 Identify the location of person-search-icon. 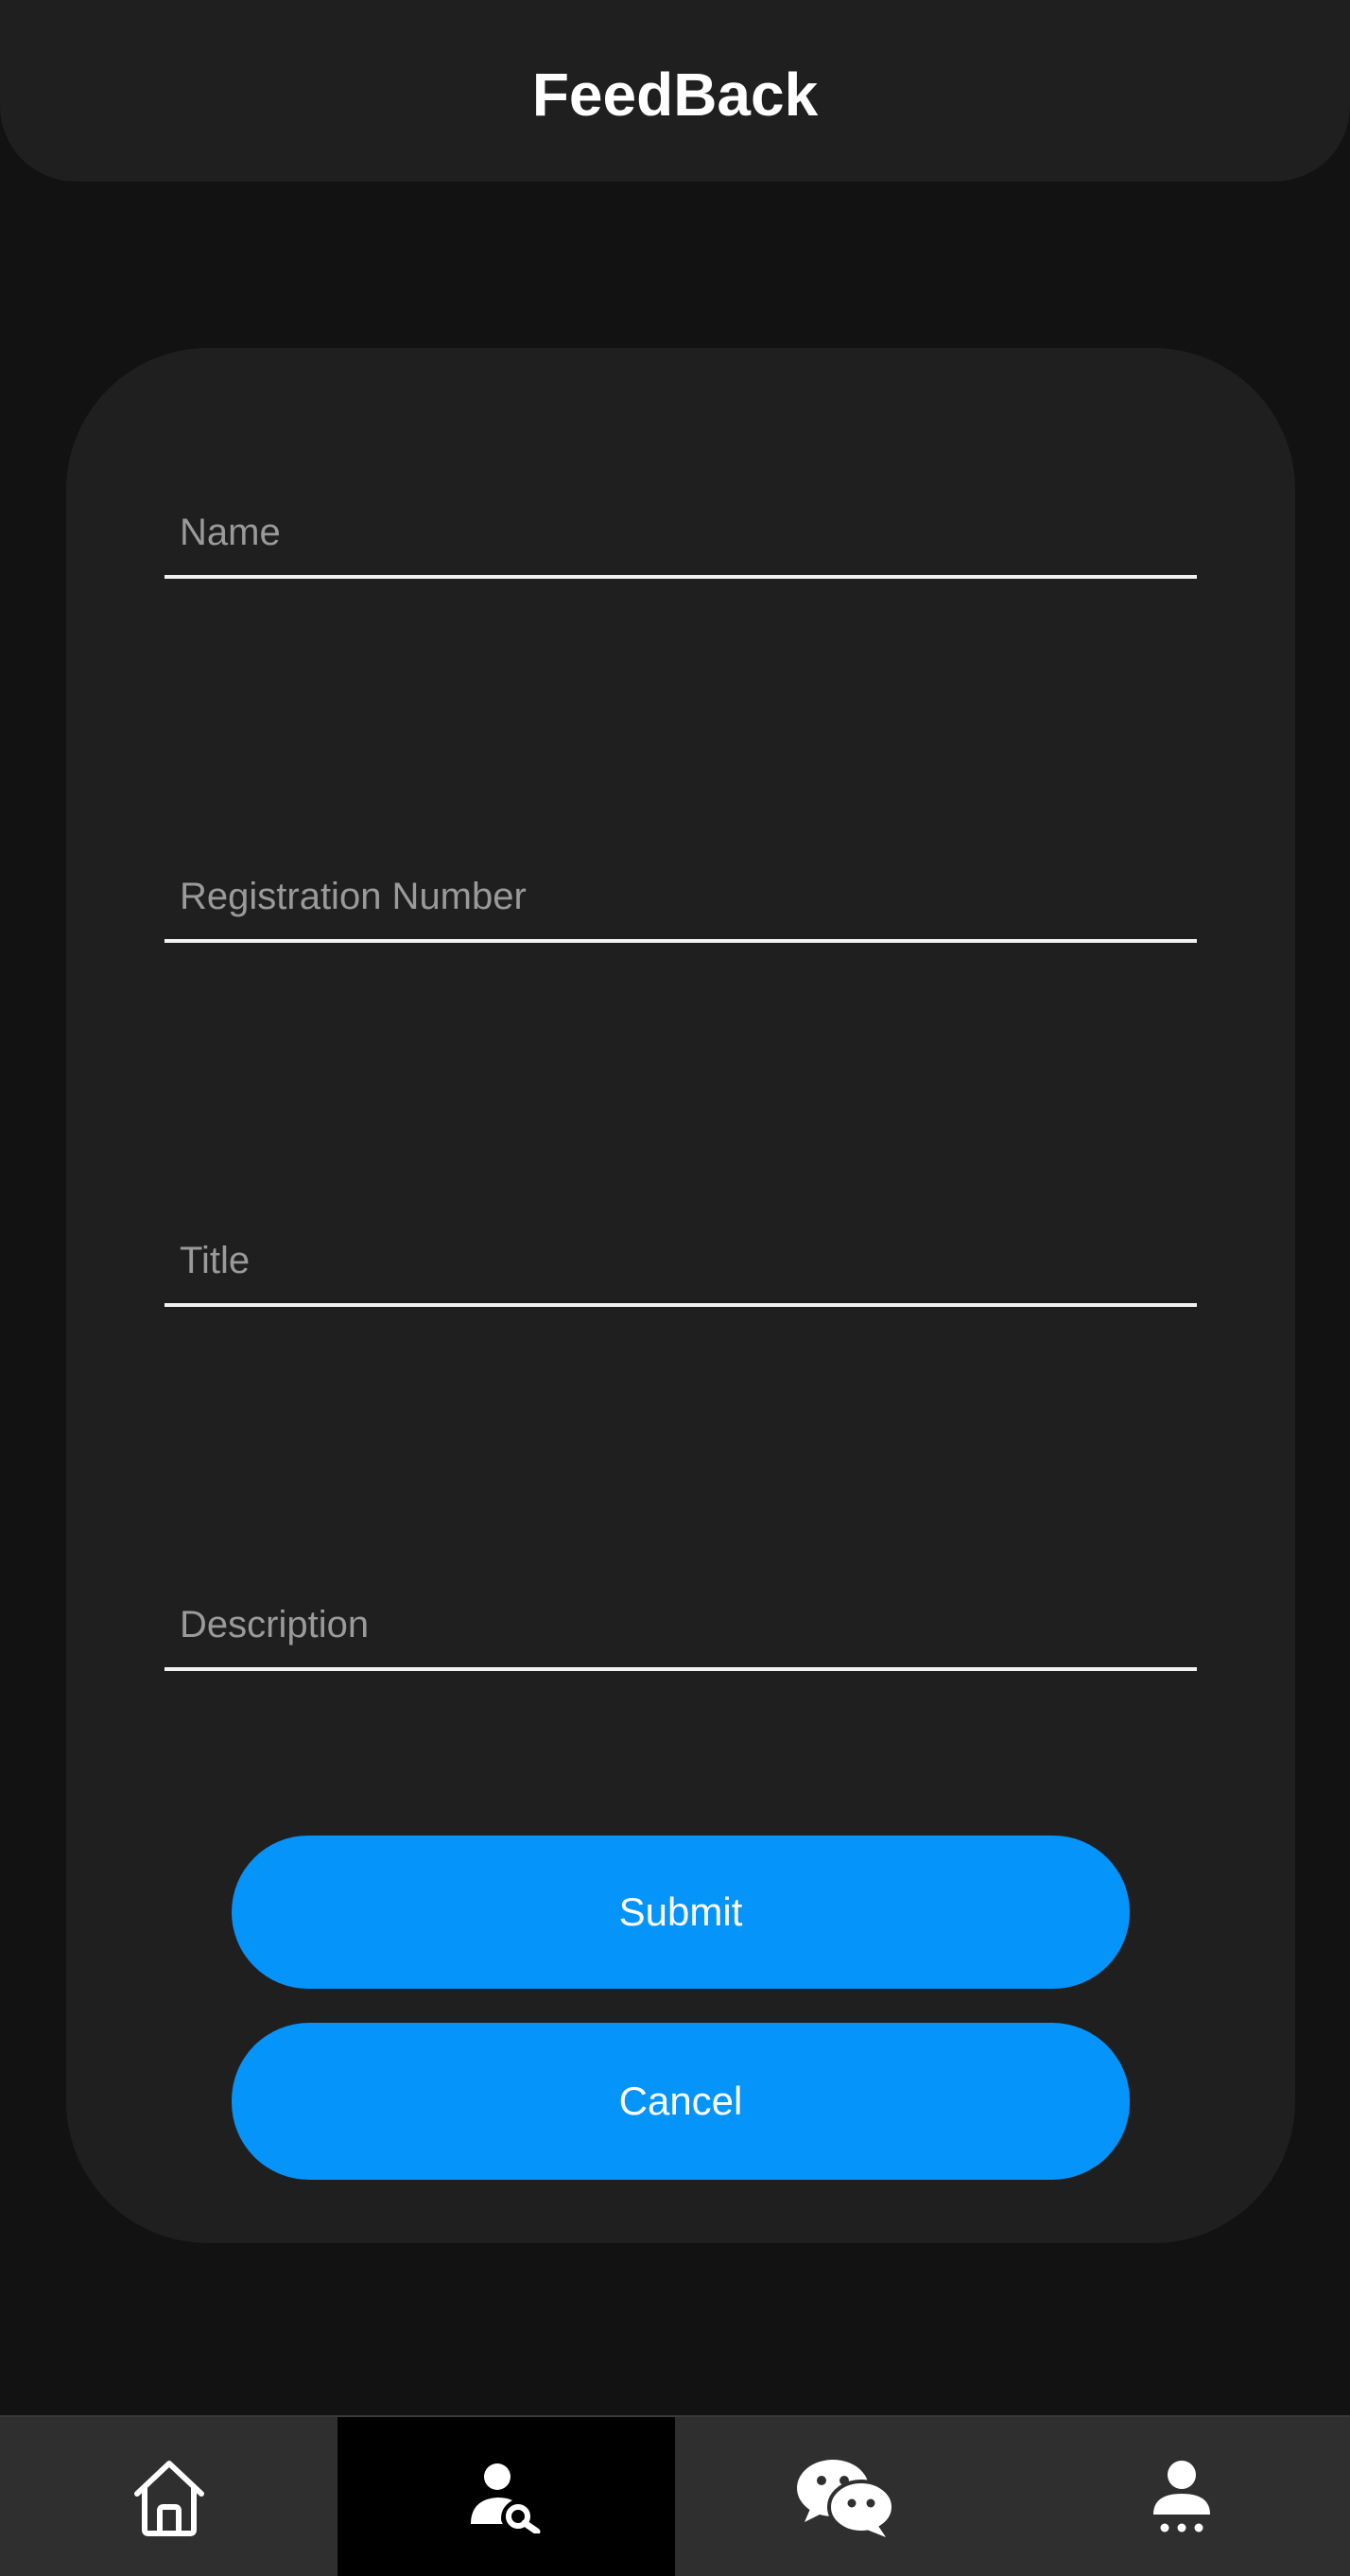
(505, 2498).